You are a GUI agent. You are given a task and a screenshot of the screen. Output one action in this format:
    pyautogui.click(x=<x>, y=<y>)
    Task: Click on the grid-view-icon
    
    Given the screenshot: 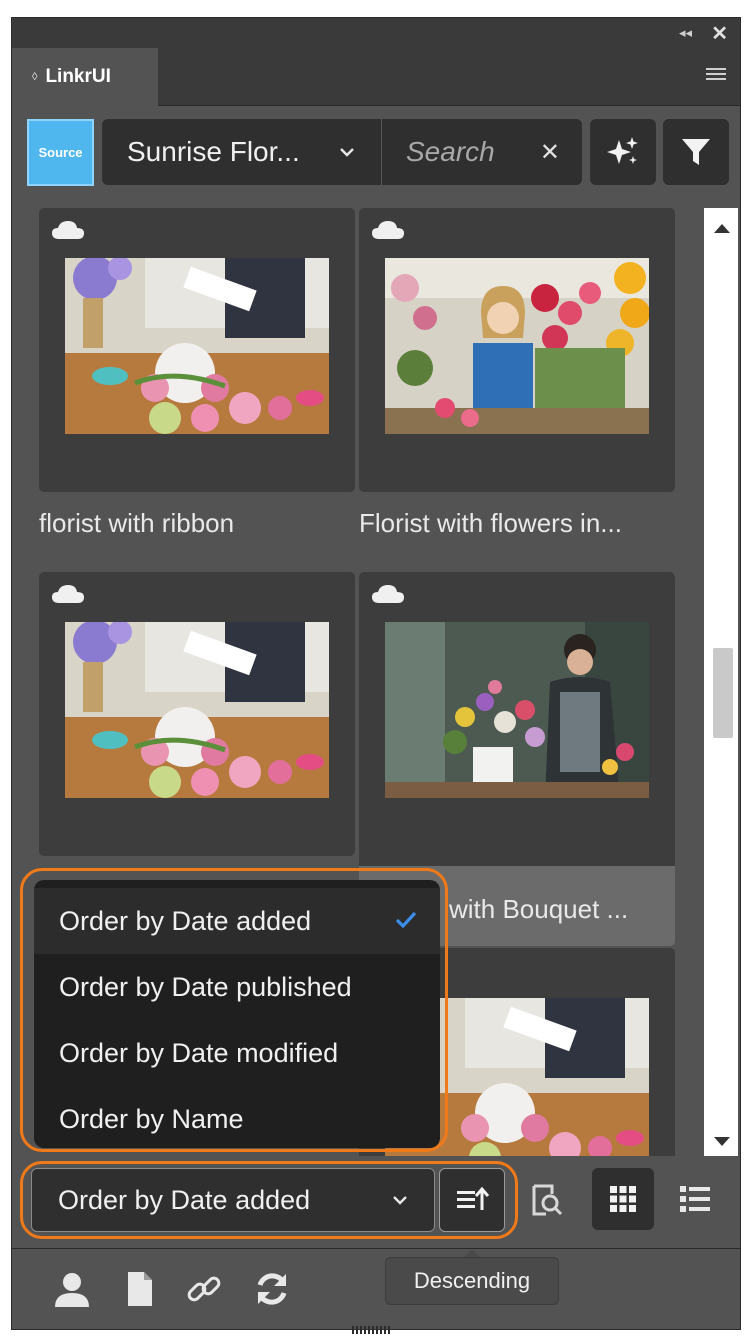 What is the action you would take?
    pyautogui.click(x=623, y=1199)
    